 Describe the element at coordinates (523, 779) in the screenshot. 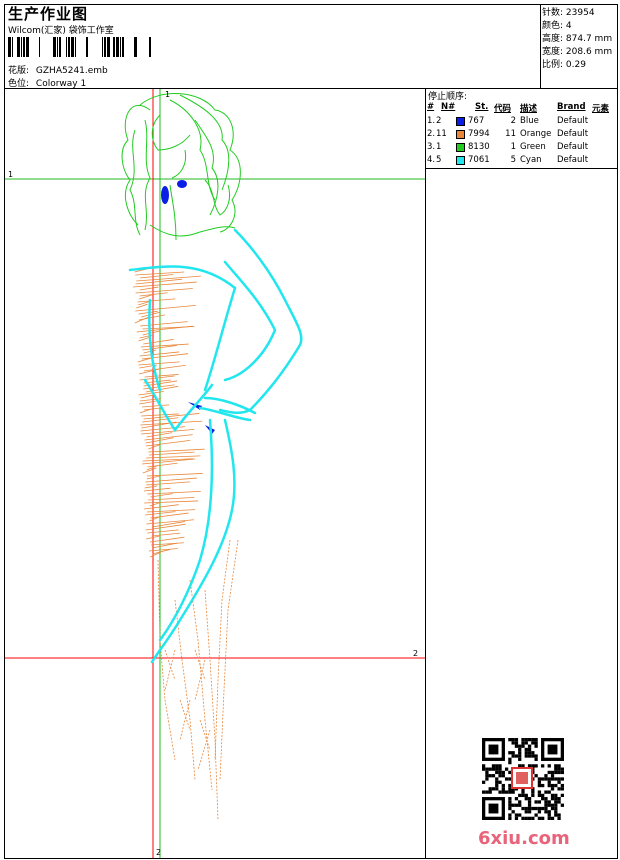

I see `qr-code` at that location.